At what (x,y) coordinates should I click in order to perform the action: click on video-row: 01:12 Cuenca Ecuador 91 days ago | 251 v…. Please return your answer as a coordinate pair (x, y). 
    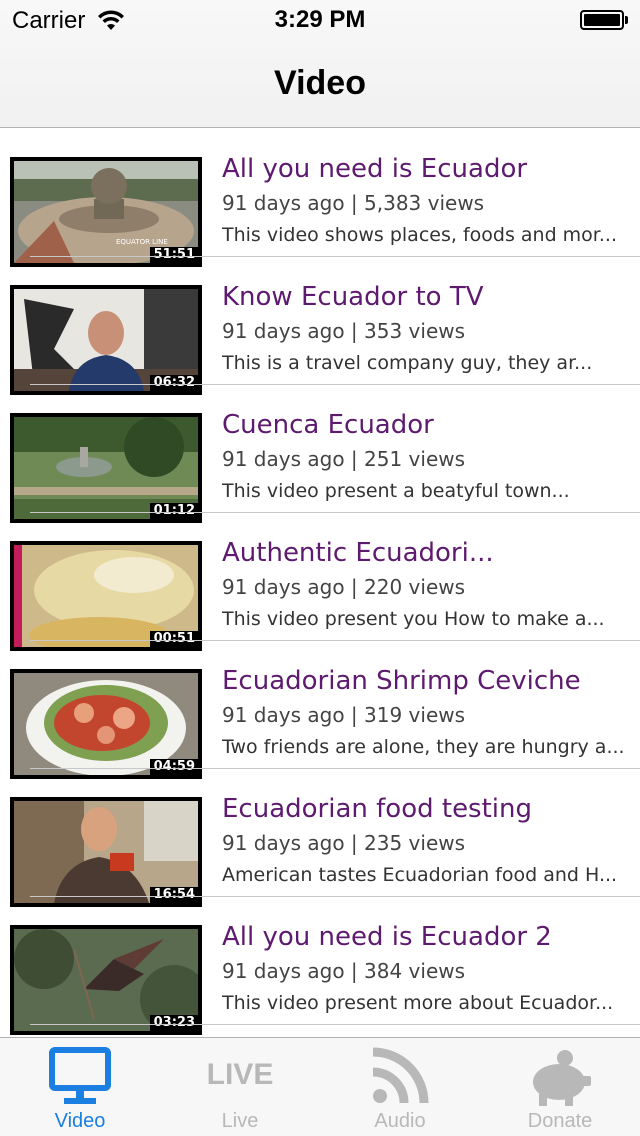
    Looking at the image, I should click on (320, 454).